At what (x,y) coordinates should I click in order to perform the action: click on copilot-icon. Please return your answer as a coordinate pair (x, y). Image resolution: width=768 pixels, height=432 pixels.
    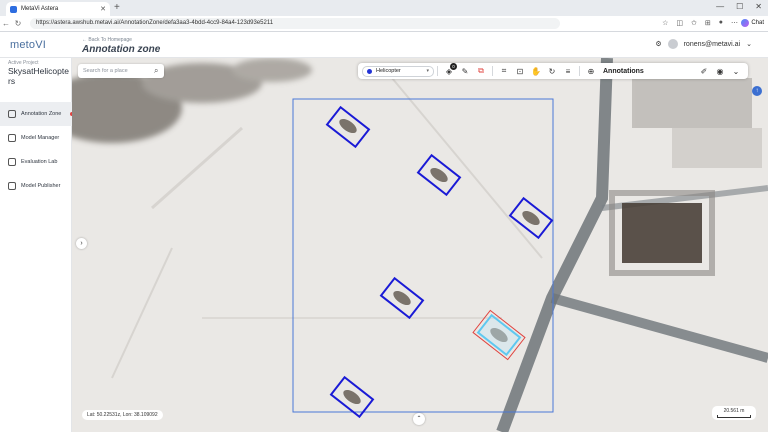
    Looking at the image, I should click on (745, 23).